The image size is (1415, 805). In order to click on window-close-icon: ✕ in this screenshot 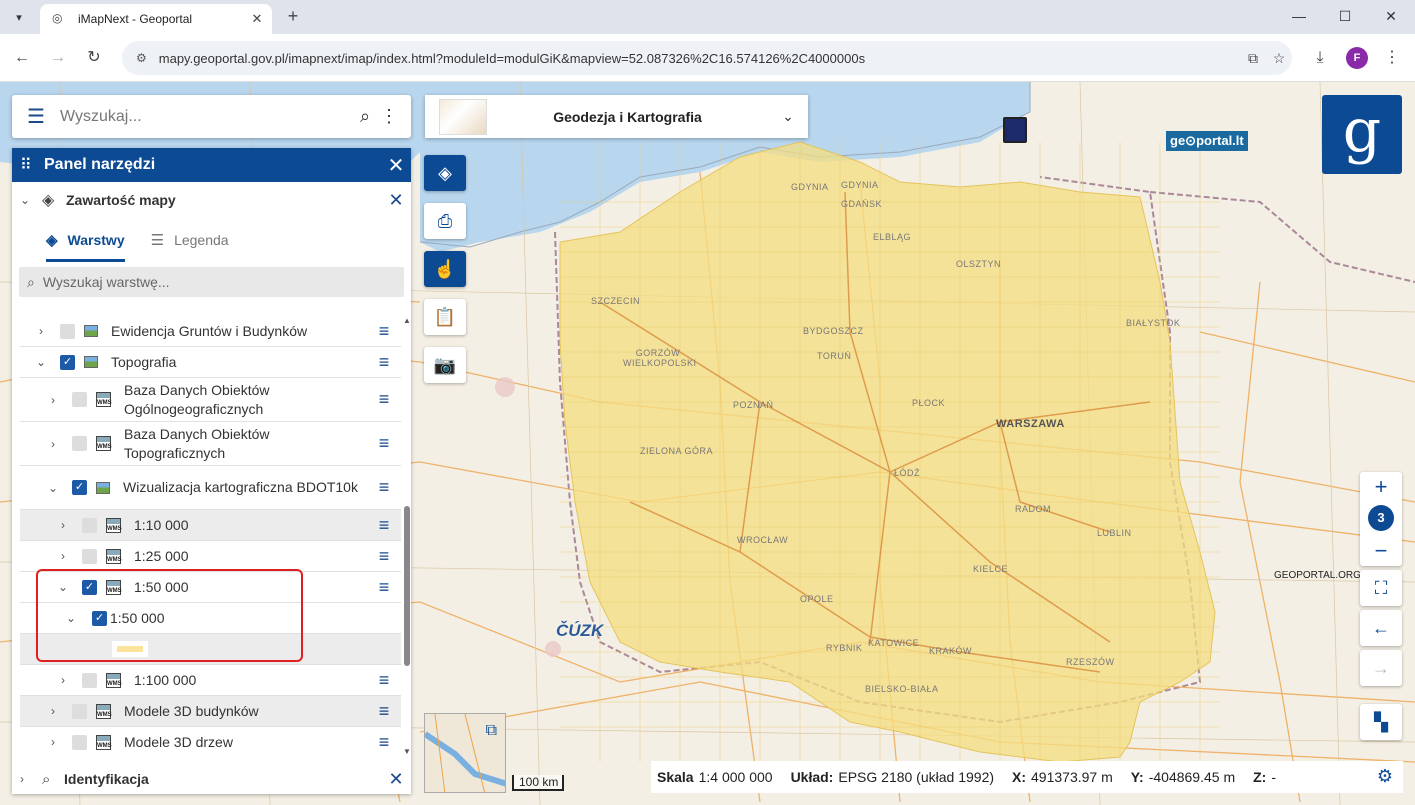, I will do `click(1391, 16)`.